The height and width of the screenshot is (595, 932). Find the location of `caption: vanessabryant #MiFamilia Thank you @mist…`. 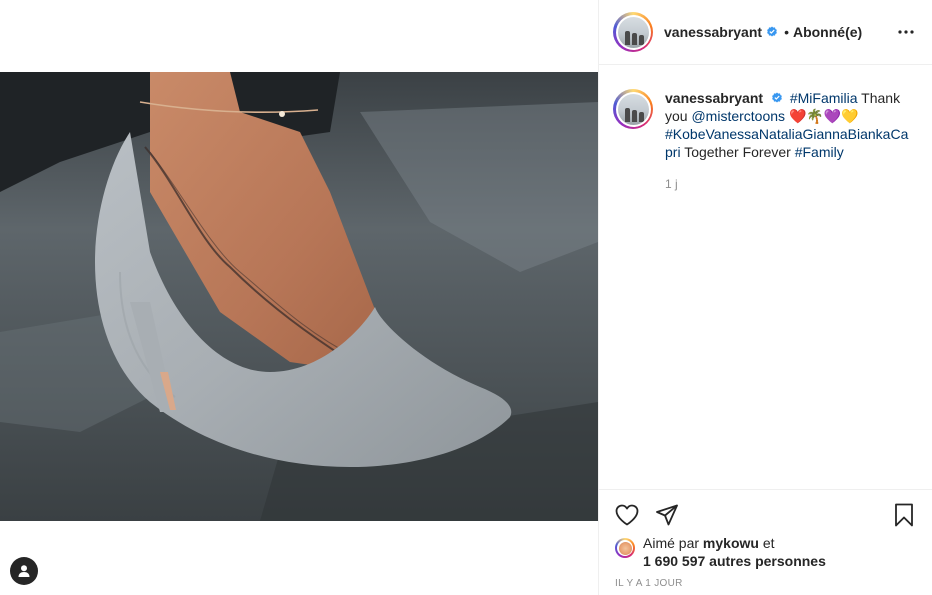

caption: vanessabryant #MiFamilia Thank you @mist… is located at coordinates (787, 141).